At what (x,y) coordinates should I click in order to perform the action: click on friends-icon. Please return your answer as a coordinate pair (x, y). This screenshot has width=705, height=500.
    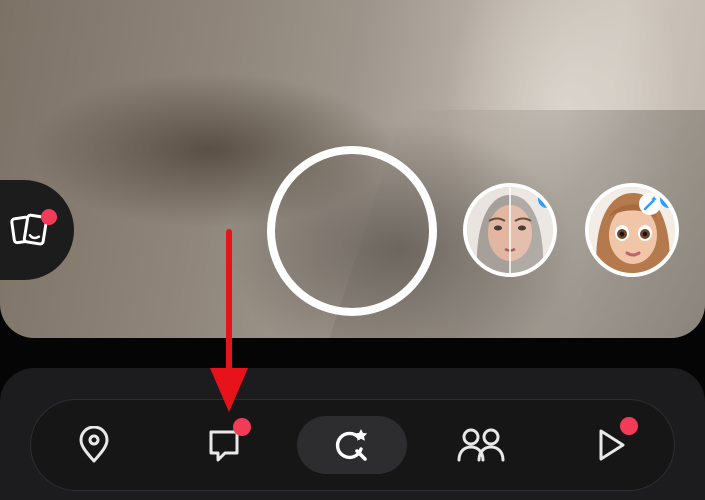
    Looking at the image, I should click on (481, 445).